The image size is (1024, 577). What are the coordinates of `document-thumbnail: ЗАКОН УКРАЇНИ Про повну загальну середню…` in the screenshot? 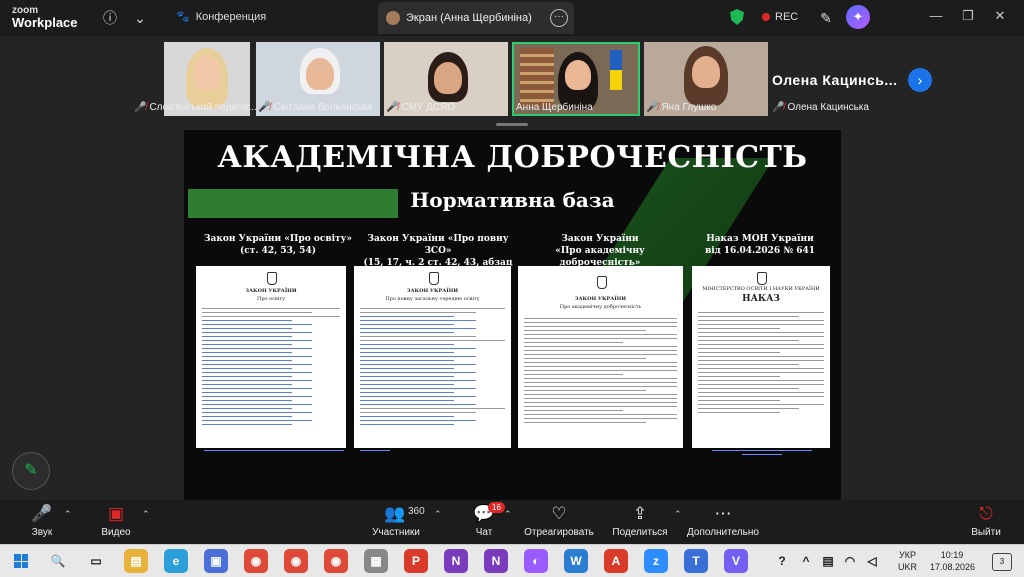 It's located at (432, 357).